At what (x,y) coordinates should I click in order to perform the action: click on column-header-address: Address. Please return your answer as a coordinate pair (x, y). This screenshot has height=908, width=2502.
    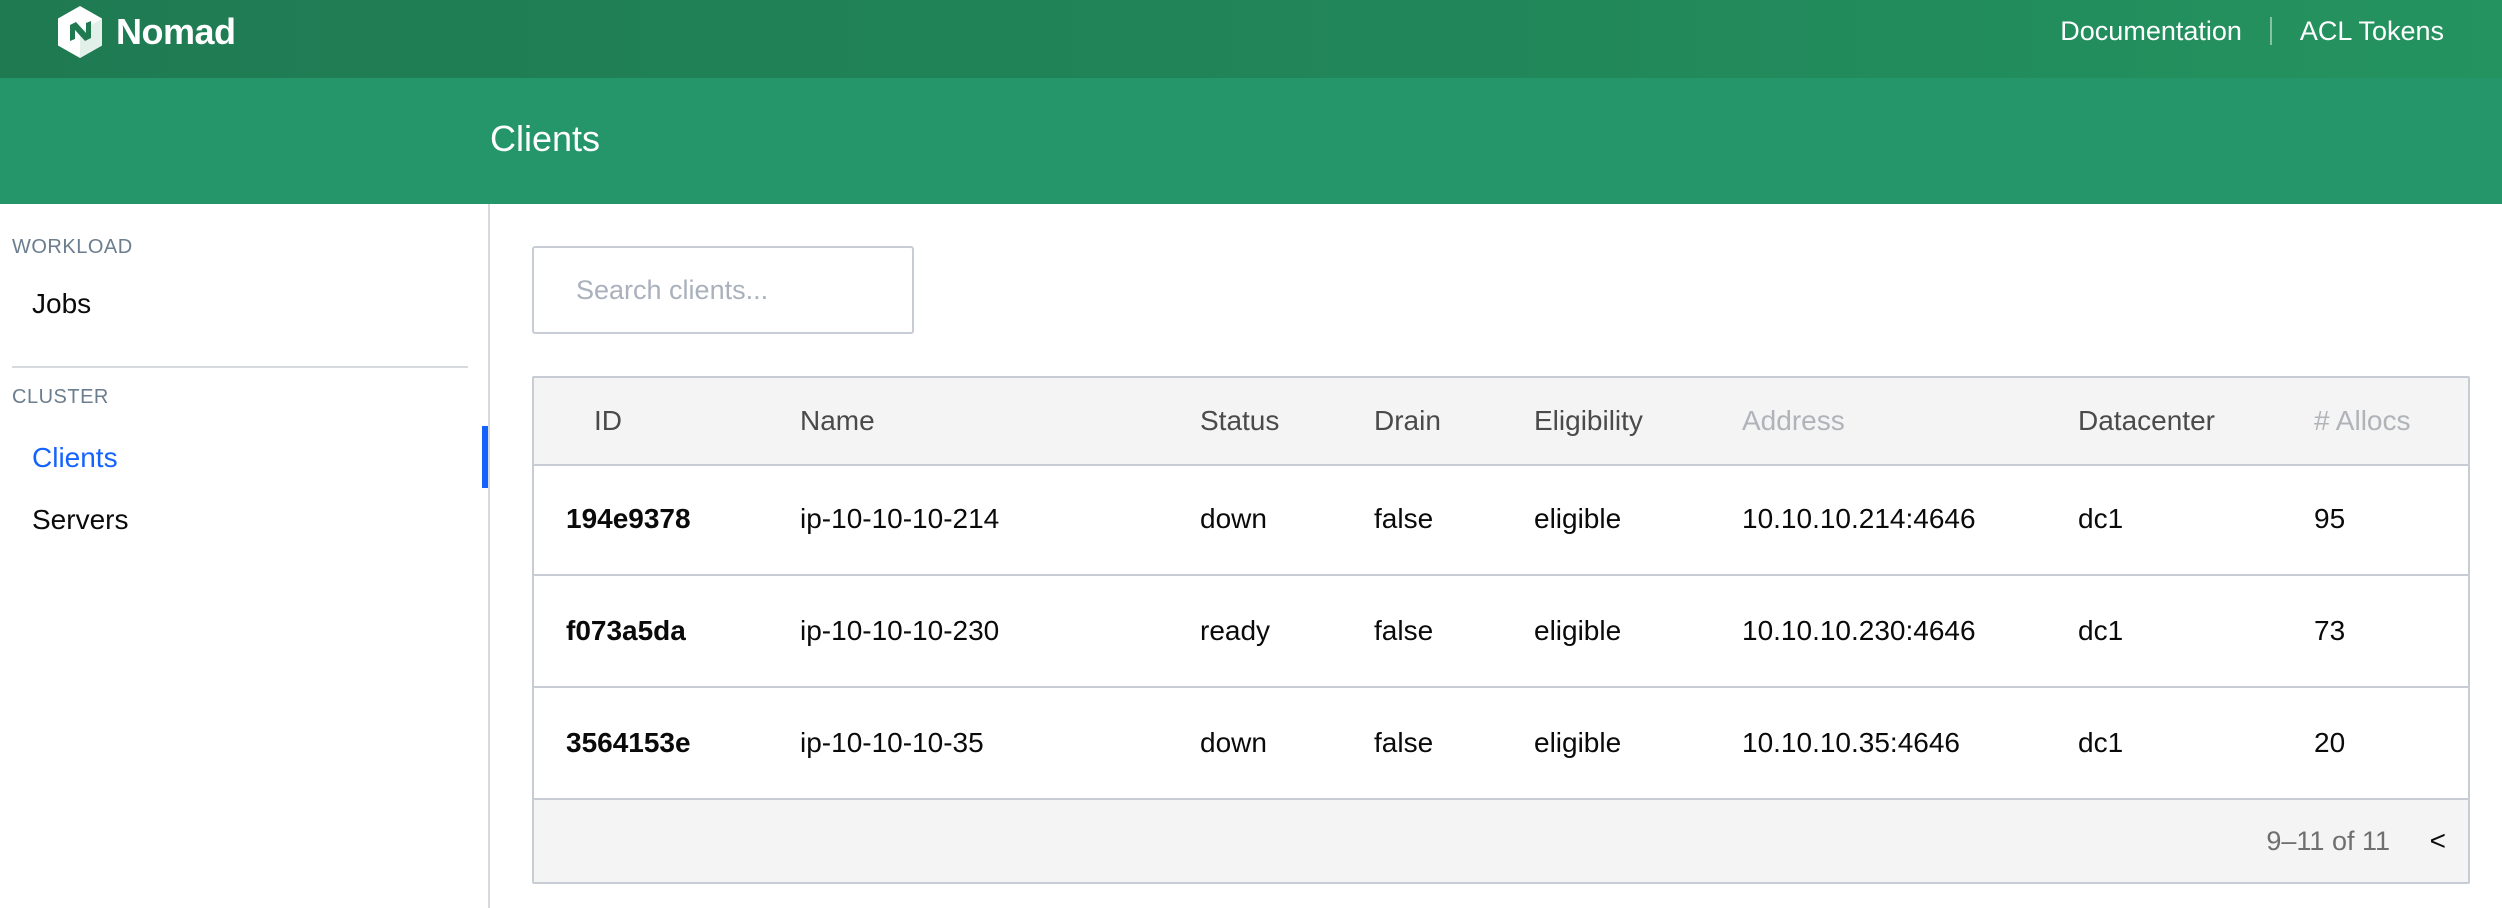
    Looking at the image, I should click on (1793, 420).